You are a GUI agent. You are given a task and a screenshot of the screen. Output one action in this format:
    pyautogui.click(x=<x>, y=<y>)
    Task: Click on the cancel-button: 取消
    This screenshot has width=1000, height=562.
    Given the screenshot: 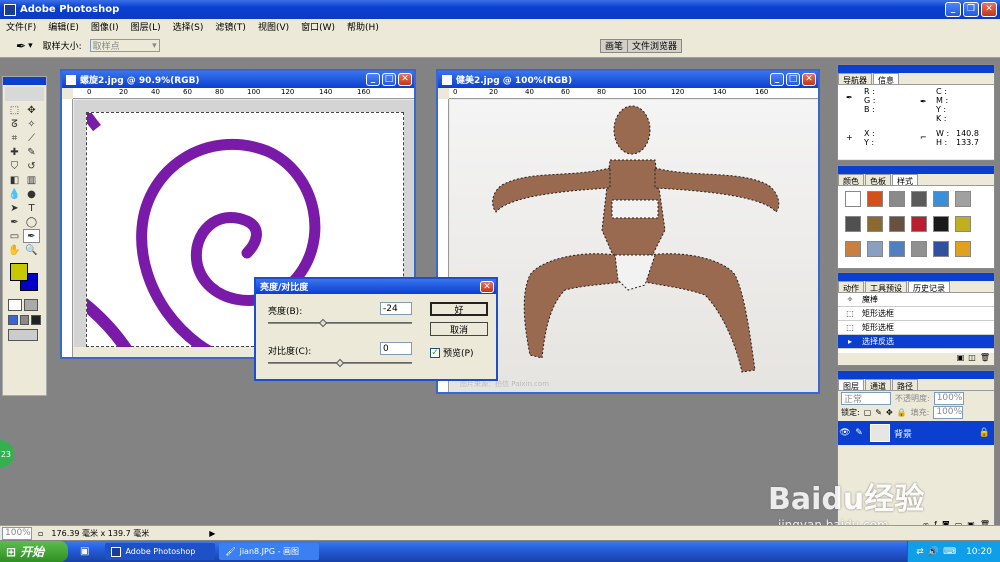 What is the action you would take?
    pyautogui.click(x=459, y=329)
    